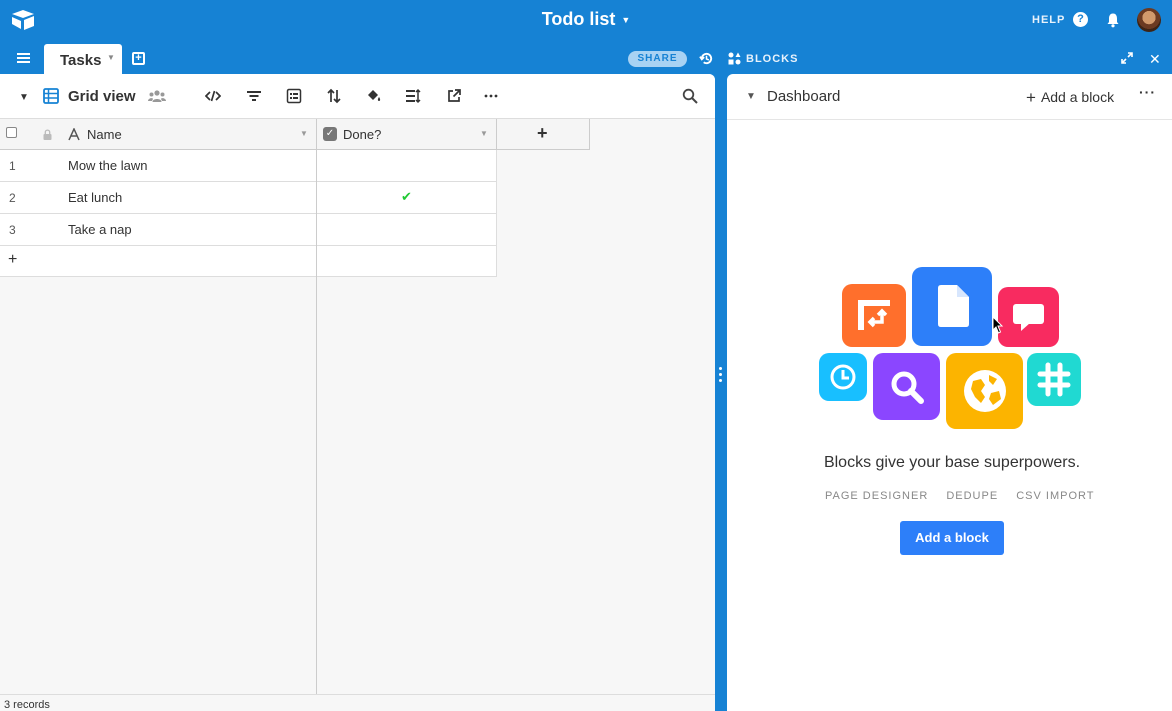 This screenshot has width=1172, height=711. I want to click on menu-icon, so click(23, 58).